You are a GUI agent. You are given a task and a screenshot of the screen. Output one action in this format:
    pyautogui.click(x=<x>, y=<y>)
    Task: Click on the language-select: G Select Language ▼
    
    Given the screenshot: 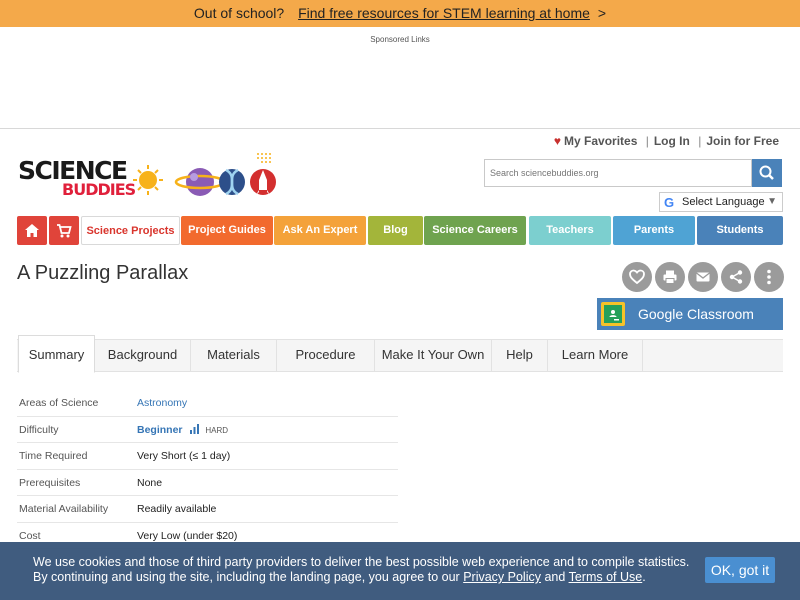 What is the action you would take?
    pyautogui.click(x=721, y=202)
    